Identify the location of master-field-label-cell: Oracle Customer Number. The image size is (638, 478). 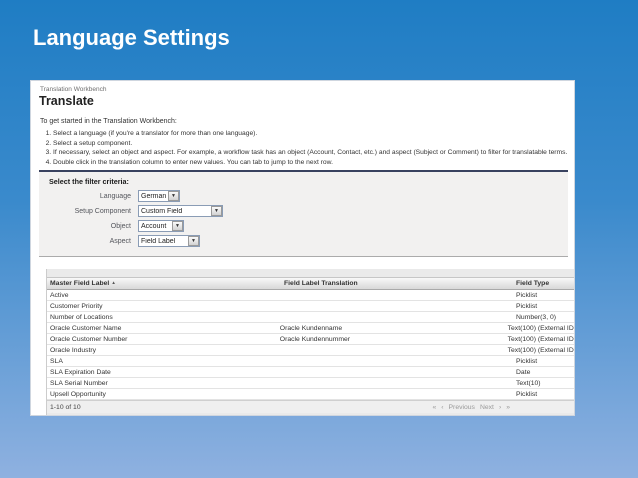
(89, 339).